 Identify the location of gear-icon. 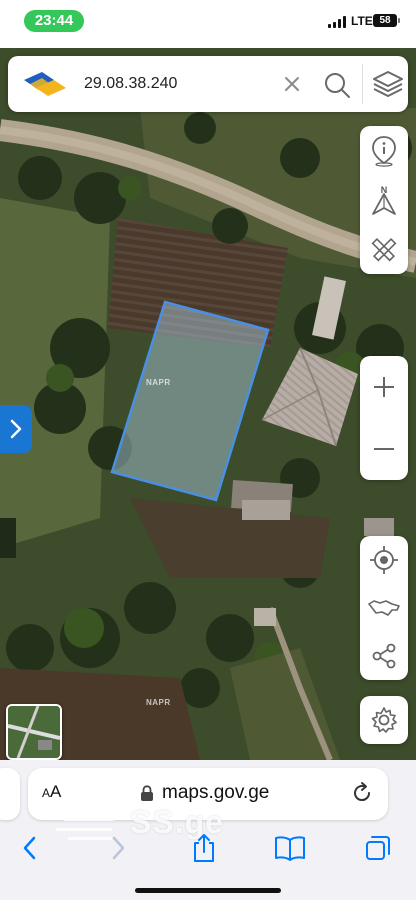
(384, 720).